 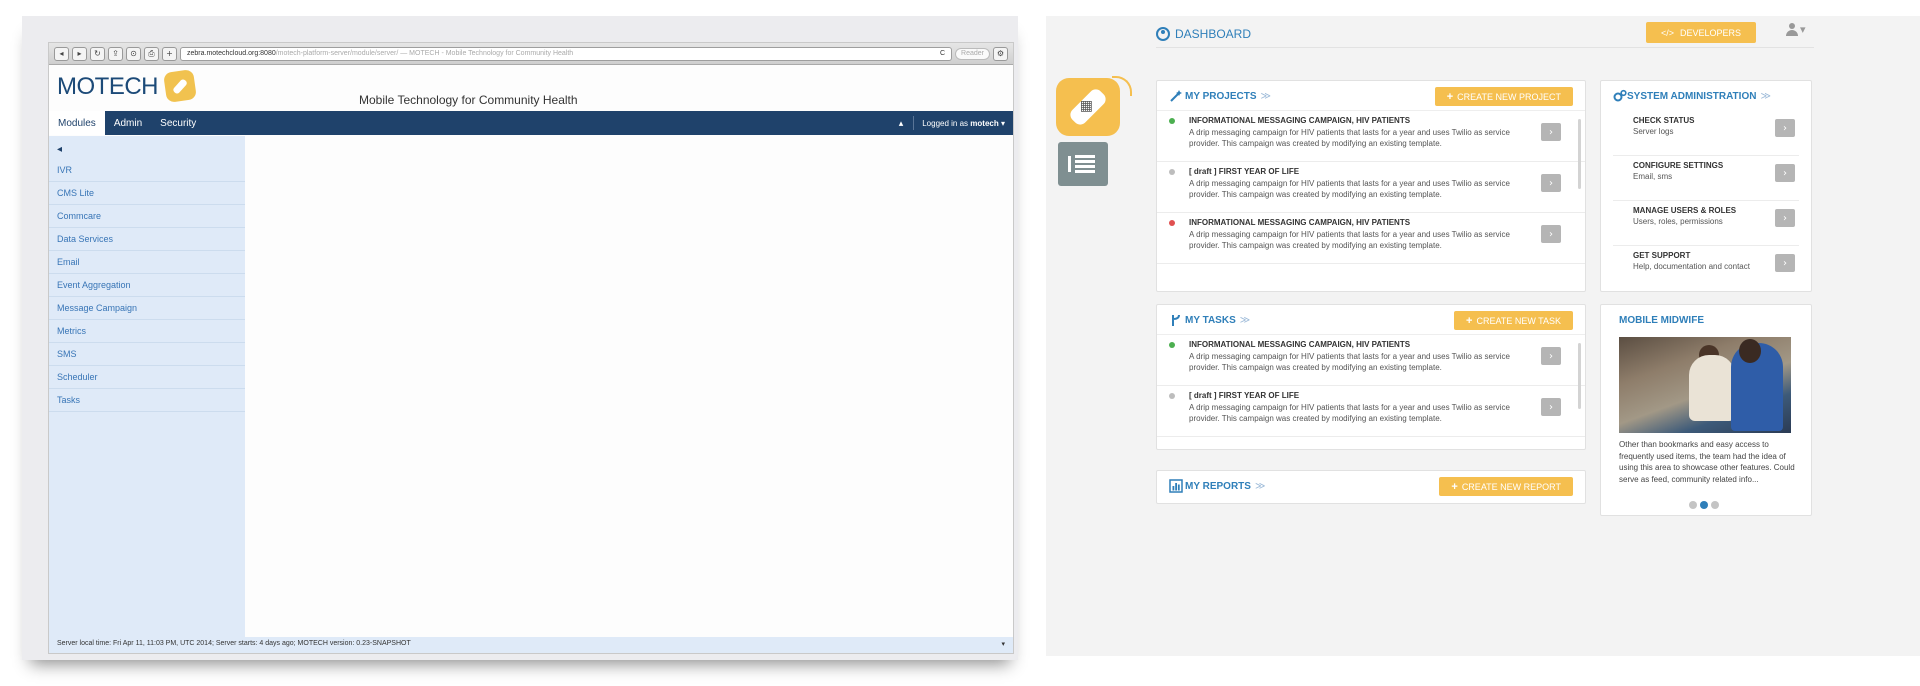 What do you see at coordinates (1485, 32) in the screenshot?
I see `dashboard-header: DASHBOARD </> DEVELOPERS ▾` at bounding box center [1485, 32].